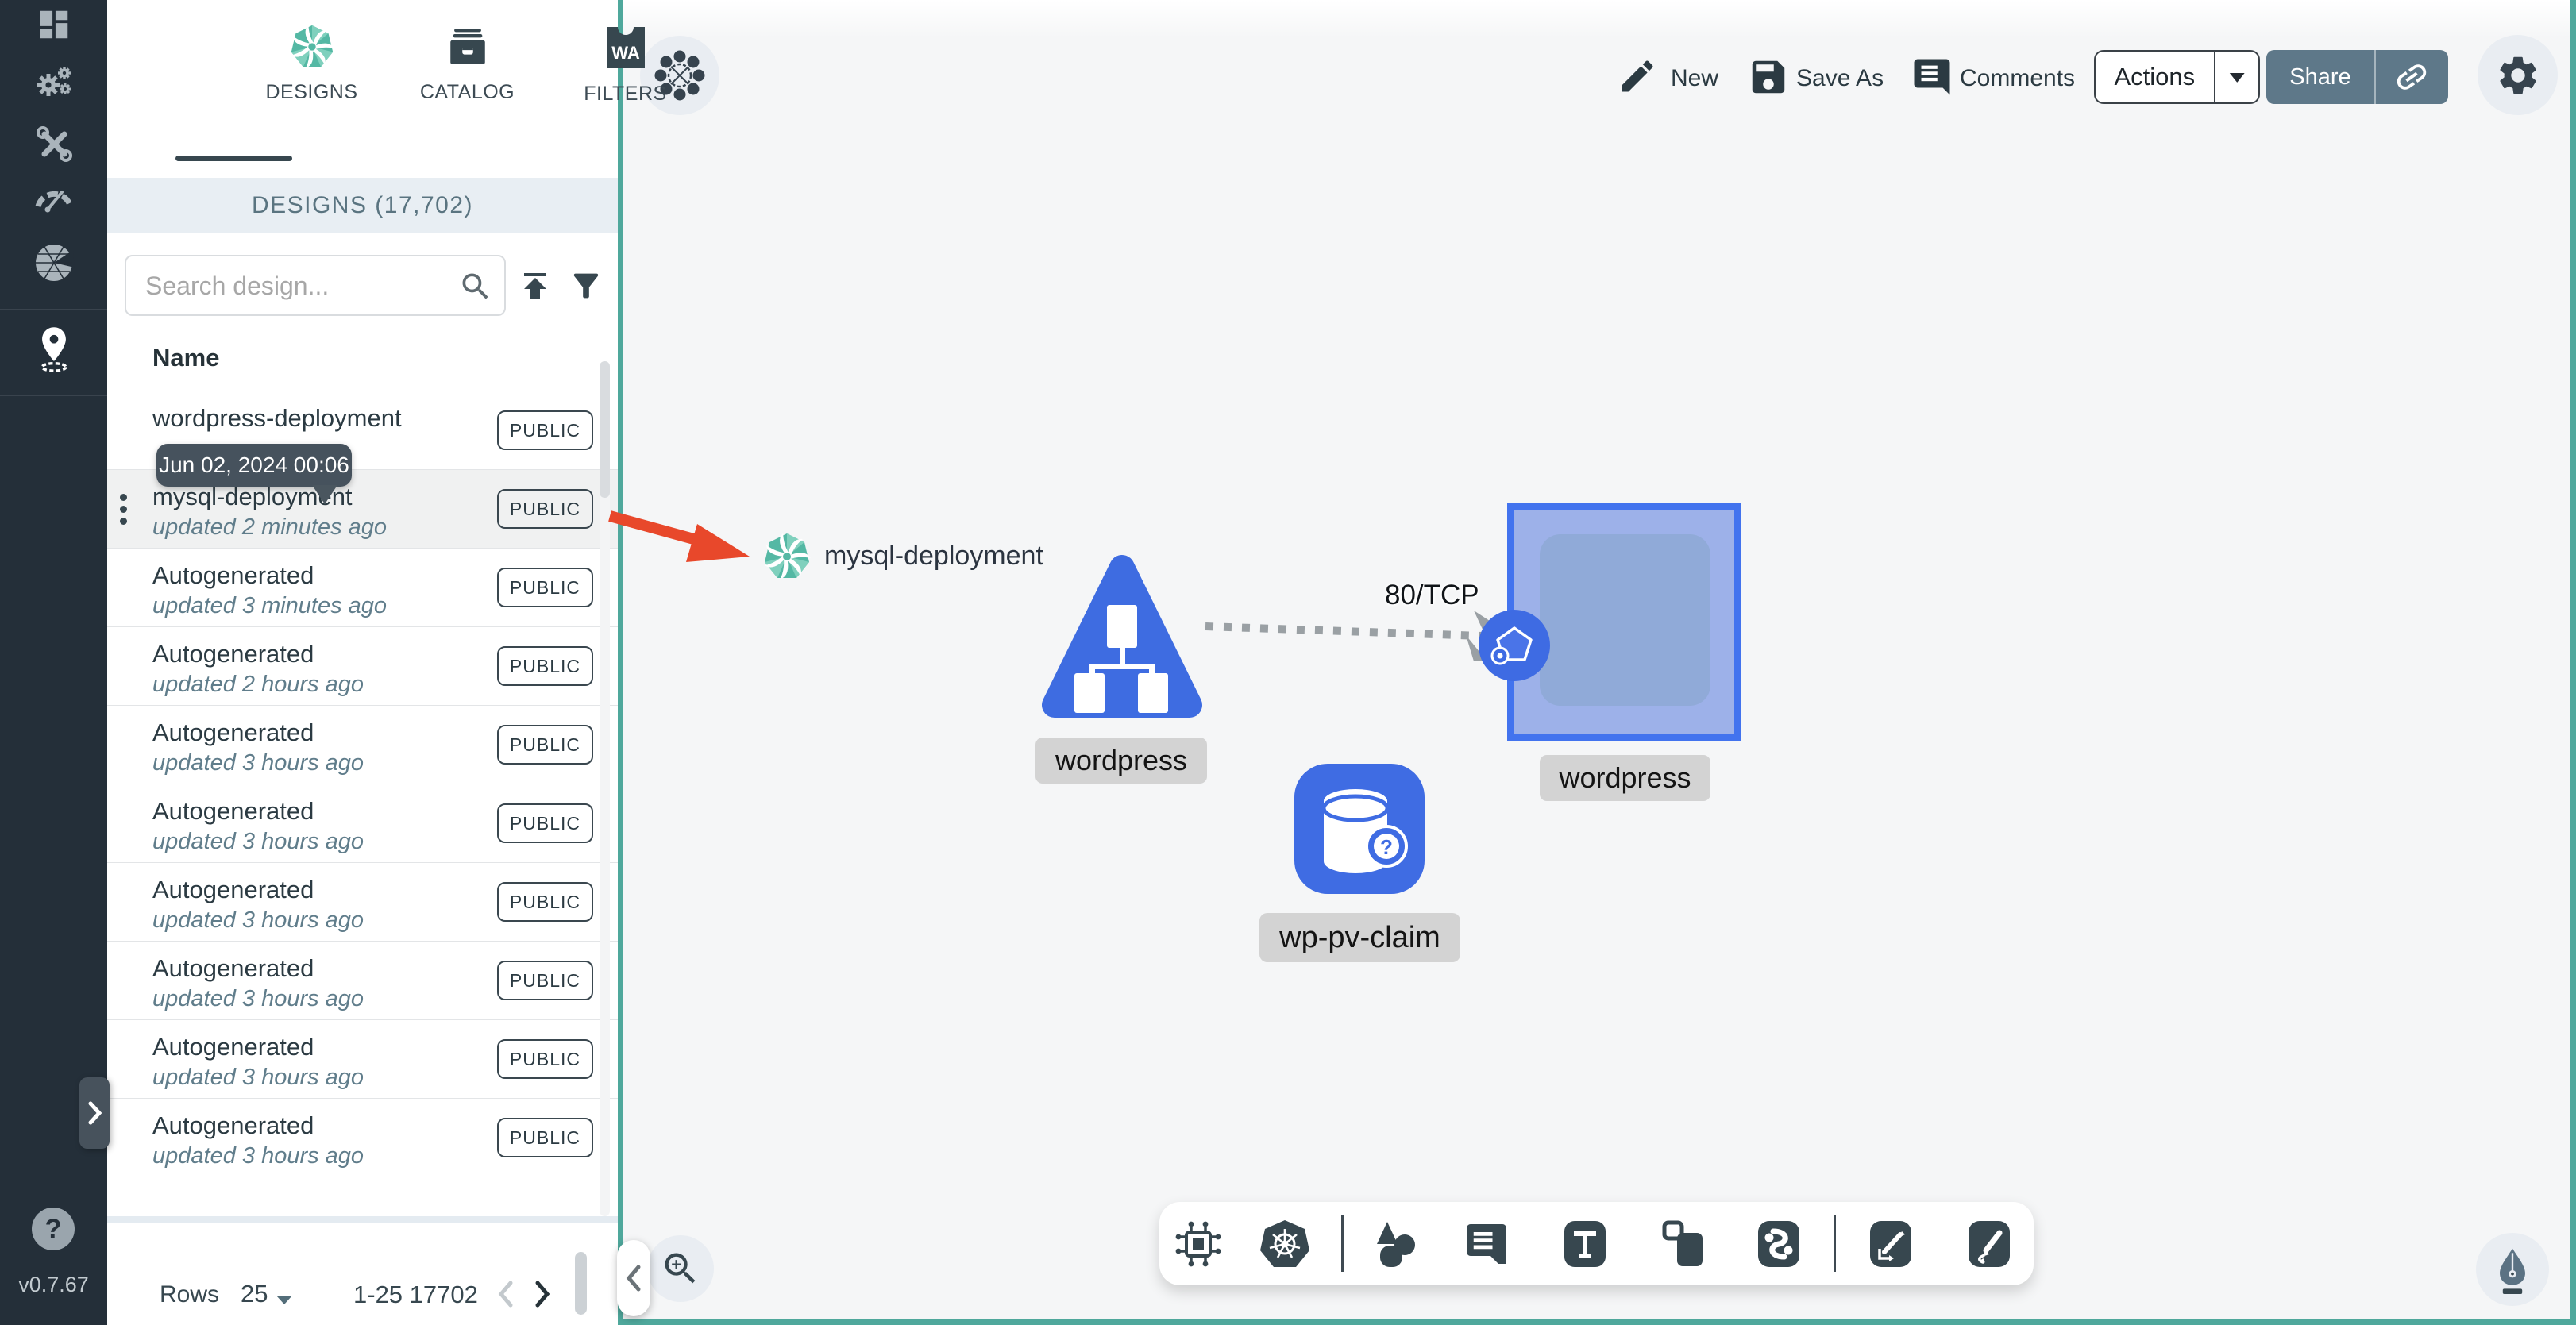 Image resolution: width=2576 pixels, height=1325 pixels. Describe the element at coordinates (1359, 829) in the screenshot. I see `node-wp-pv-claim: ?` at that location.